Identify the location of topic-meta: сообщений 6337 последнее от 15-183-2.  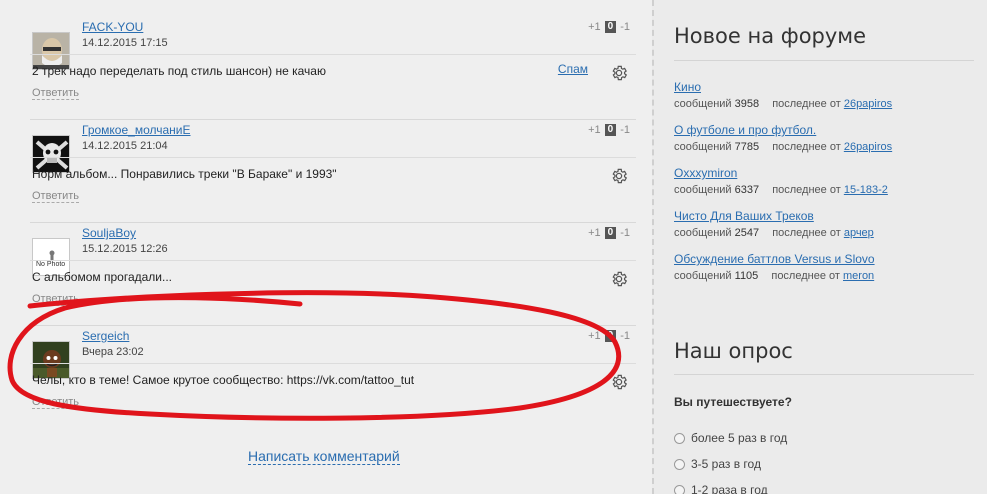
(824, 190).